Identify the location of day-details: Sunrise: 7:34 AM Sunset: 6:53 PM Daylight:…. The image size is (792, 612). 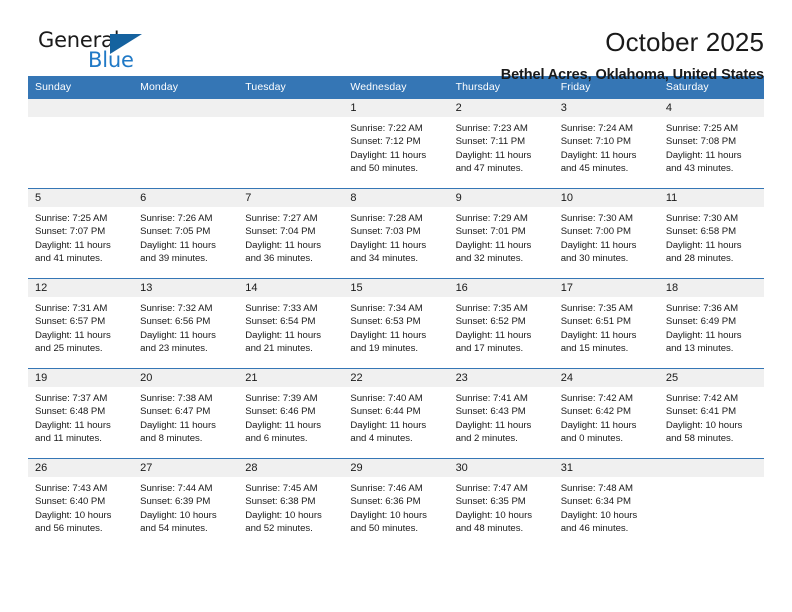
(395, 326).